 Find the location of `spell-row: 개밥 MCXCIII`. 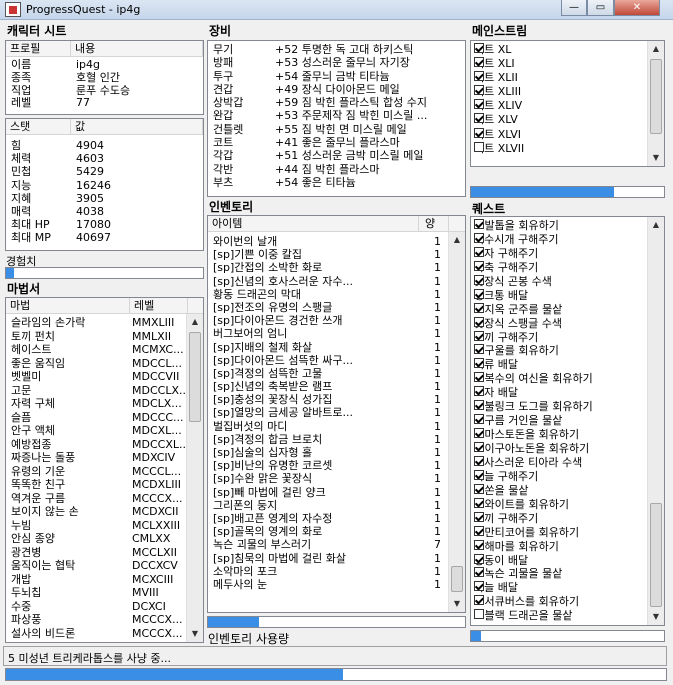

spell-row: 개밥 MCXCIII is located at coordinates (104, 580).